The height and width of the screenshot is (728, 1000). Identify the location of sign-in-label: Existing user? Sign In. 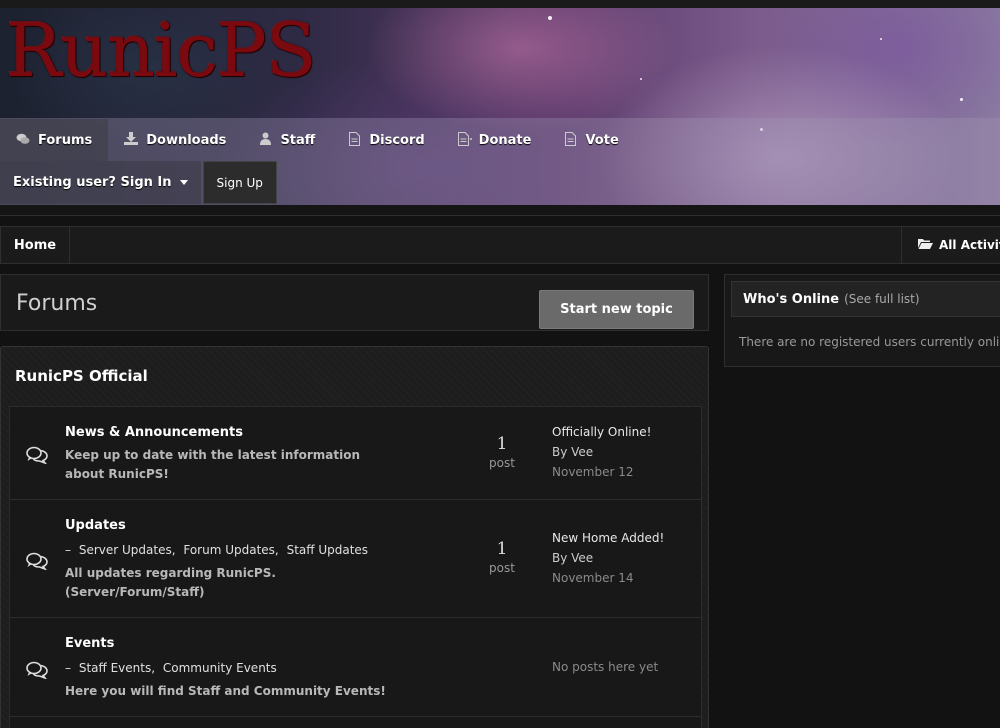
(92, 182).